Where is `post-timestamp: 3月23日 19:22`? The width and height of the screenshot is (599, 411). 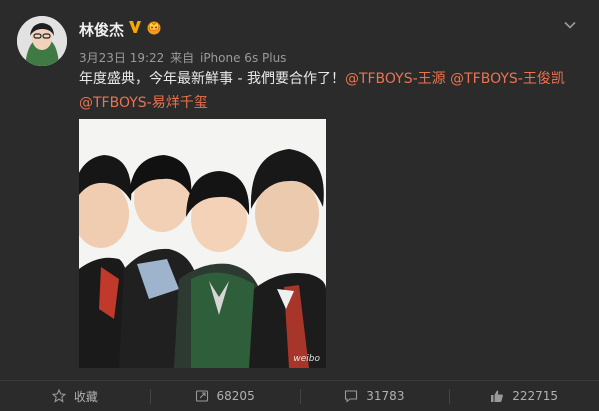 post-timestamp: 3月23日 19:22 is located at coordinates (121, 58).